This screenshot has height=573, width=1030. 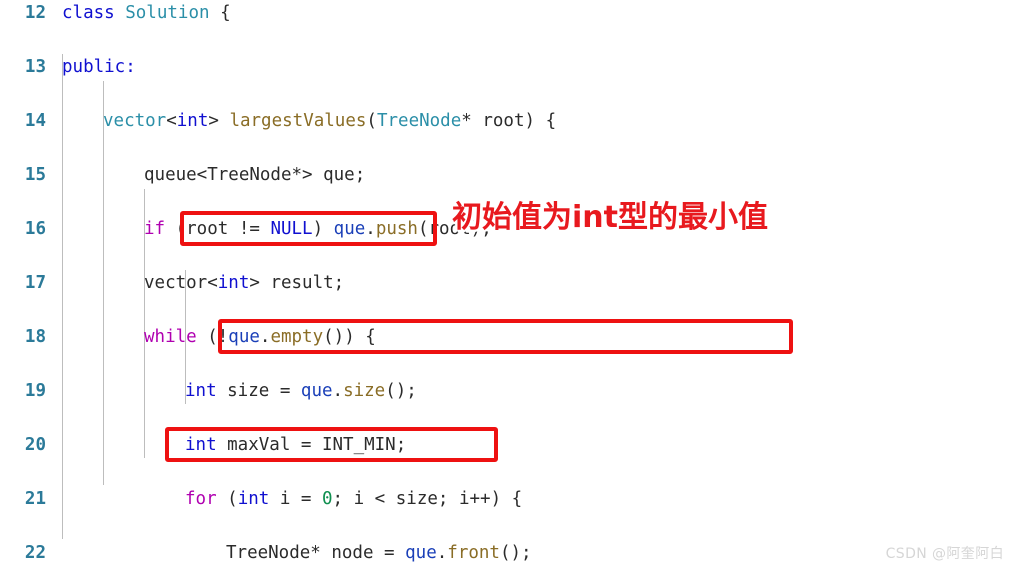 What do you see at coordinates (35, 67) in the screenshot?
I see `line-number: 13` at bounding box center [35, 67].